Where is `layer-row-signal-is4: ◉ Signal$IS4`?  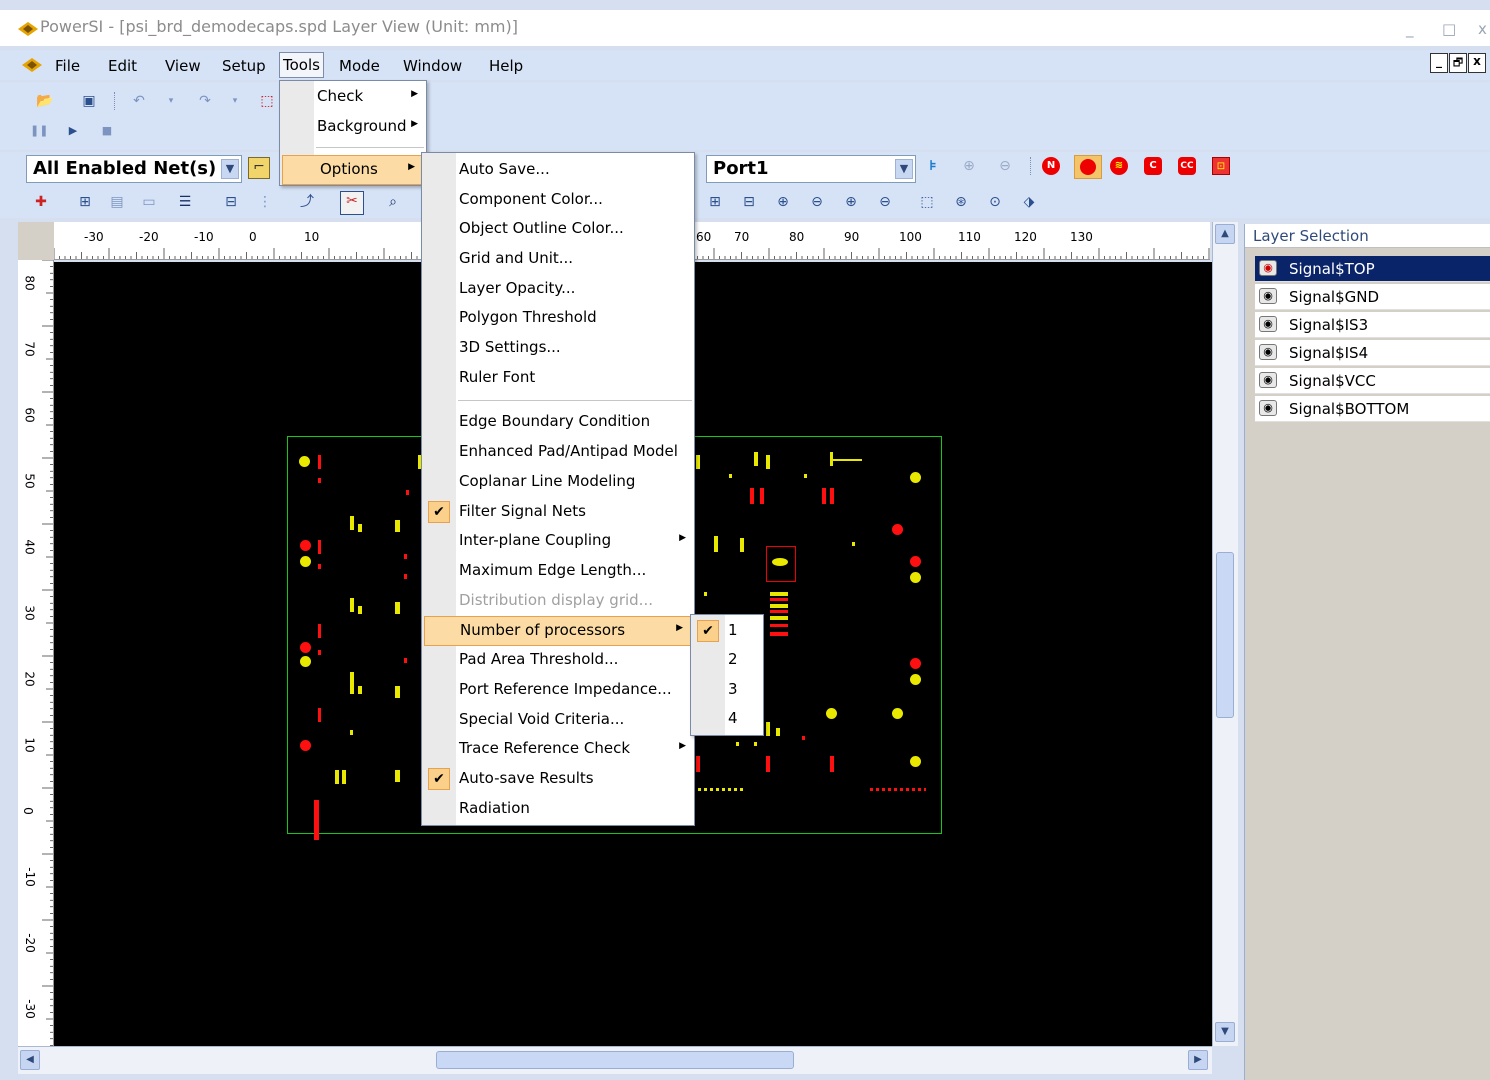
layer-row-signal-is4: ◉ Signal$IS4 is located at coordinates (1372, 353).